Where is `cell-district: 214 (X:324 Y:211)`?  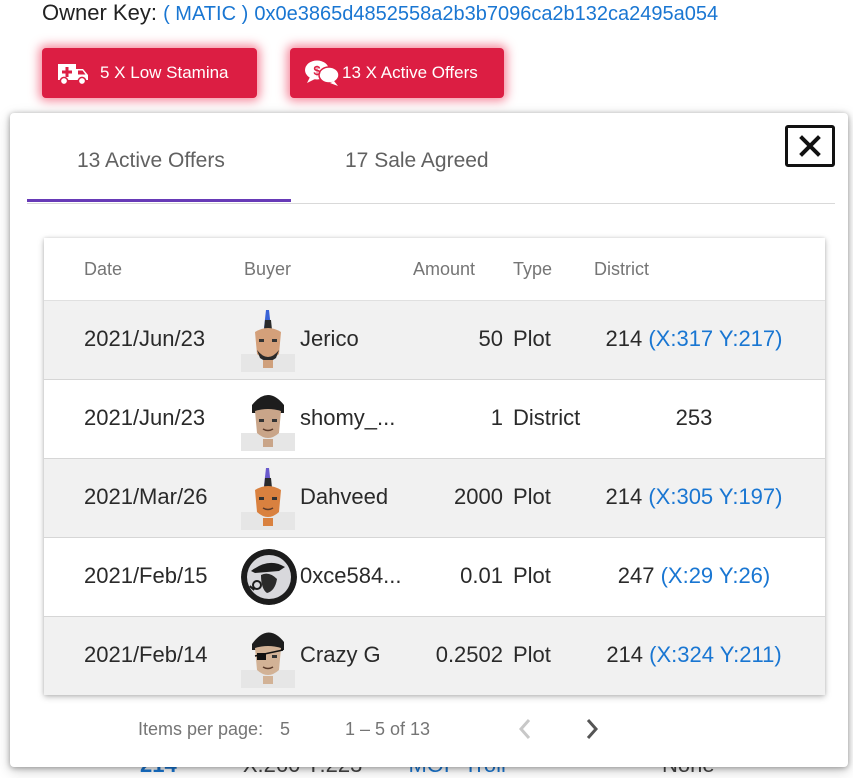
cell-district: 214 (X:324 Y:211) is located at coordinates (694, 655).